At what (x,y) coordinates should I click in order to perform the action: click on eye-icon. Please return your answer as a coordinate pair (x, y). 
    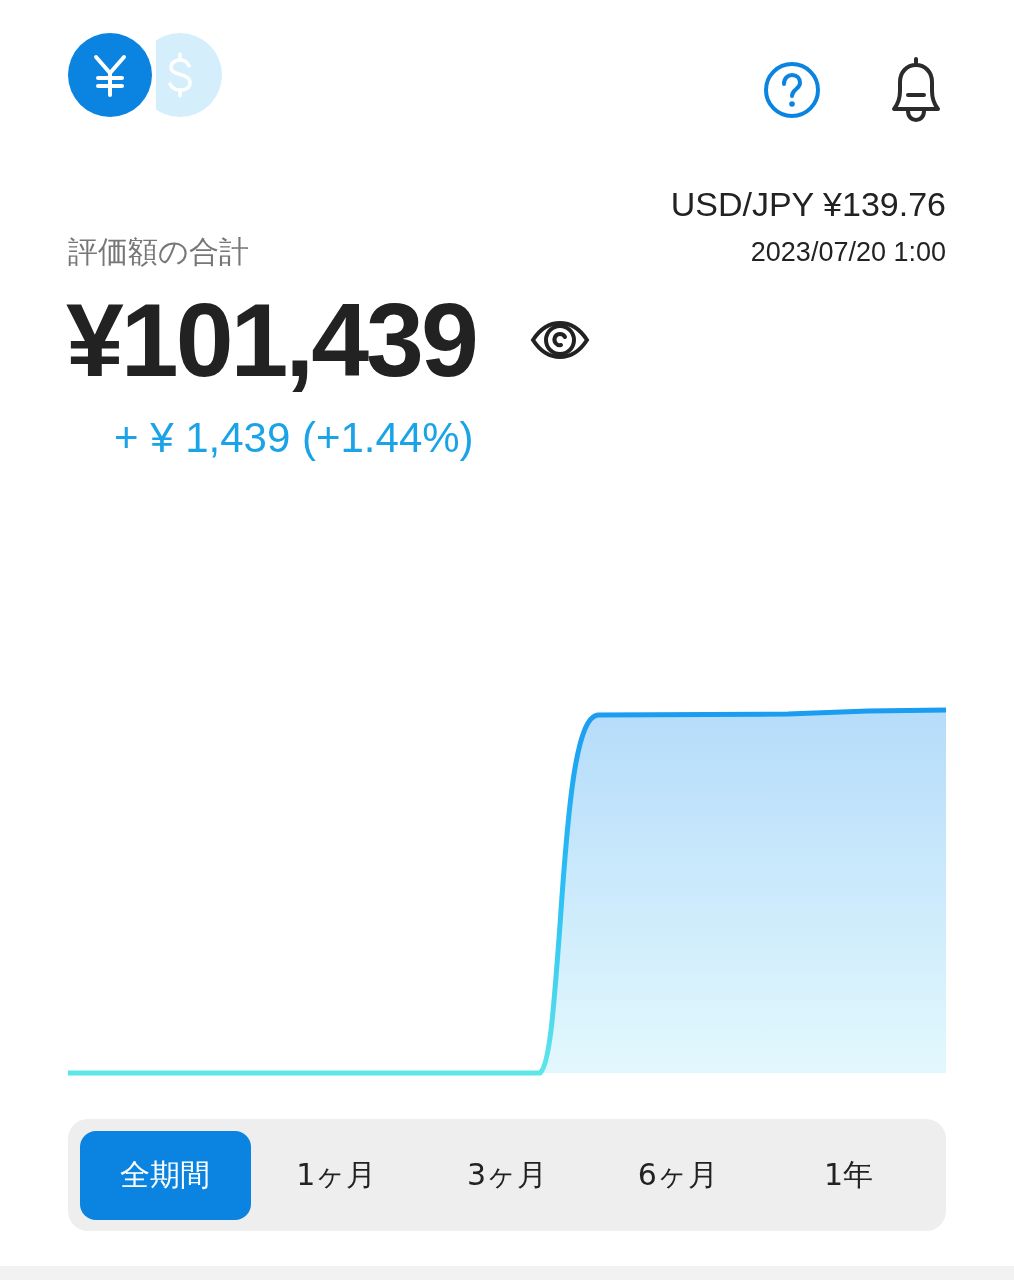
    Looking at the image, I should click on (559, 340).